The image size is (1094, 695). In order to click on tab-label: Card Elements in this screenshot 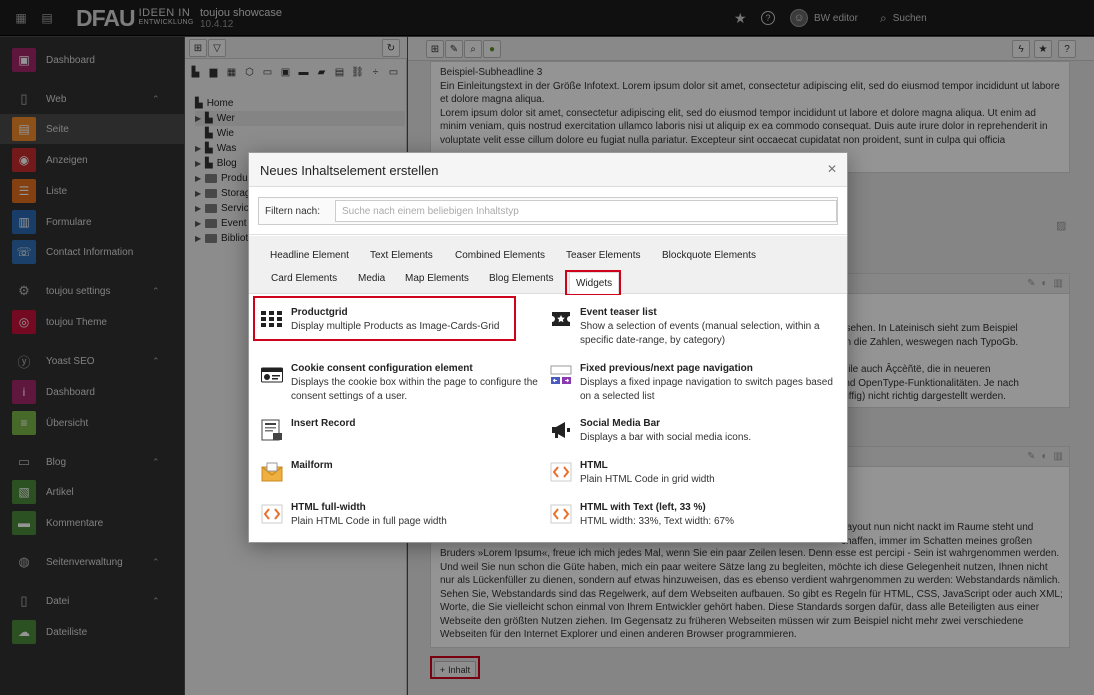, I will do `click(304, 278)`.